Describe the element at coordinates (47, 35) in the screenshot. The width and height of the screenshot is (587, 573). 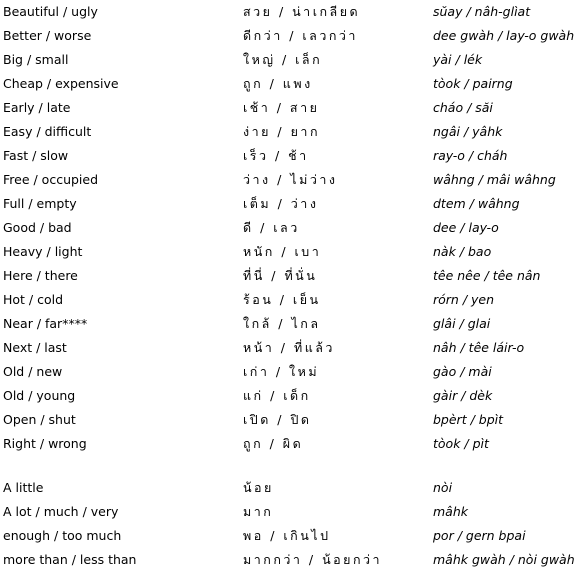
I see `english-term: Better / worse` at that location.